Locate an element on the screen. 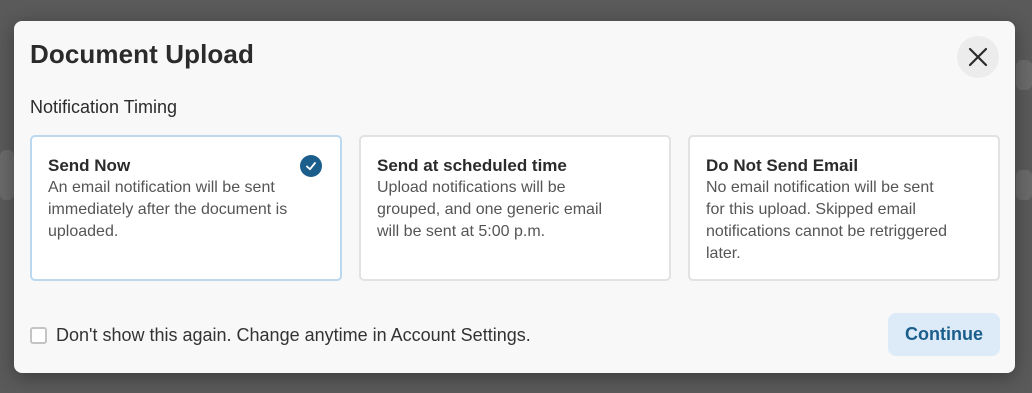 The width and height of the screenshot is (1032, 393). close-button is located at coordinates (978, 57).